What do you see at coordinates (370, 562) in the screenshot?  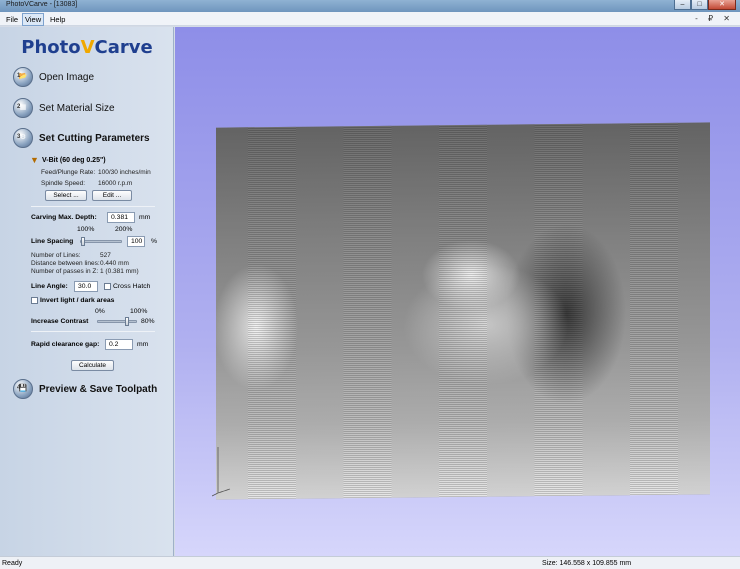 I see `status-bar: Ready Size: 146.558 x 109.855 mm` at bounding box center [370, 562].